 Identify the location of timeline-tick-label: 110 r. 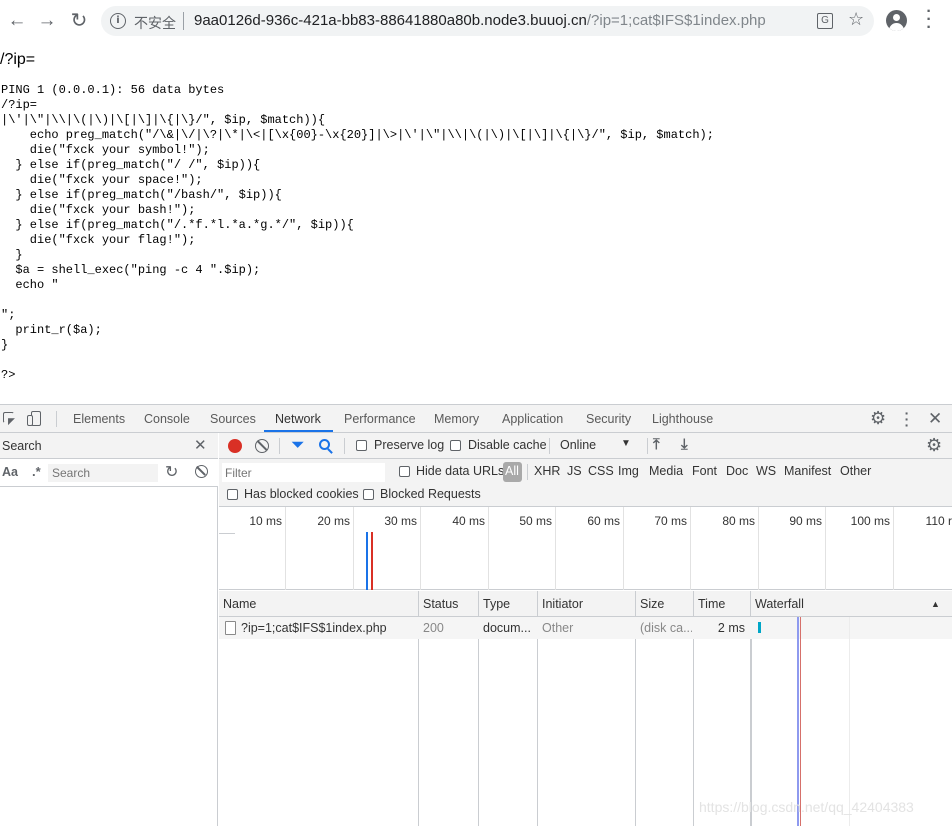
(938, 521).